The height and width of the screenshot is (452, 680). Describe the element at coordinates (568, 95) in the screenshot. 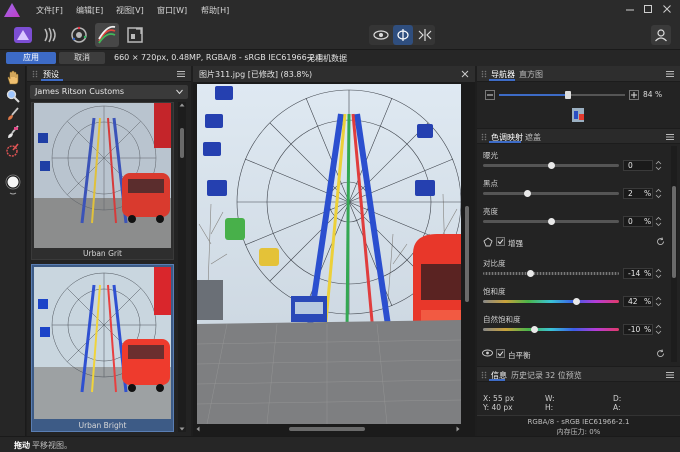

I see `zoom-slider-knob` at that location.